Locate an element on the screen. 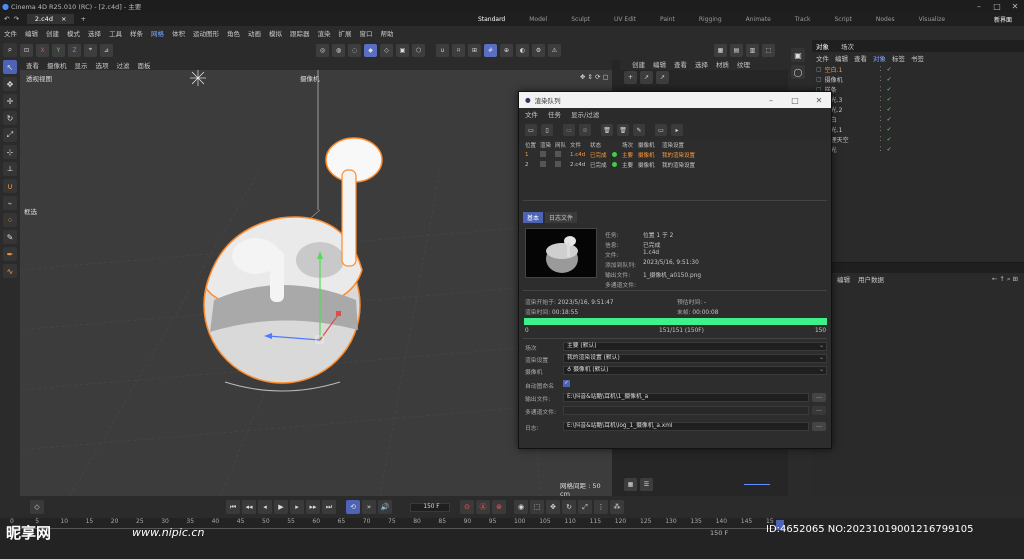  quantize-icon: ⊕ is located at coordinates (506, 50).